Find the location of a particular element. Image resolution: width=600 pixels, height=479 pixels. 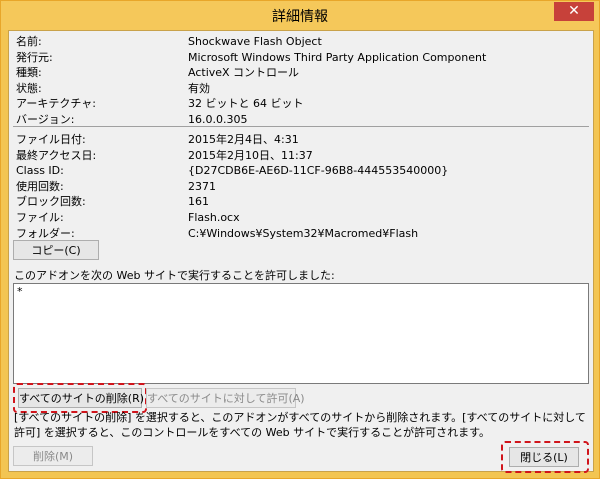

info-value: ActiveX コントロール is located at coordinates (244, 73).